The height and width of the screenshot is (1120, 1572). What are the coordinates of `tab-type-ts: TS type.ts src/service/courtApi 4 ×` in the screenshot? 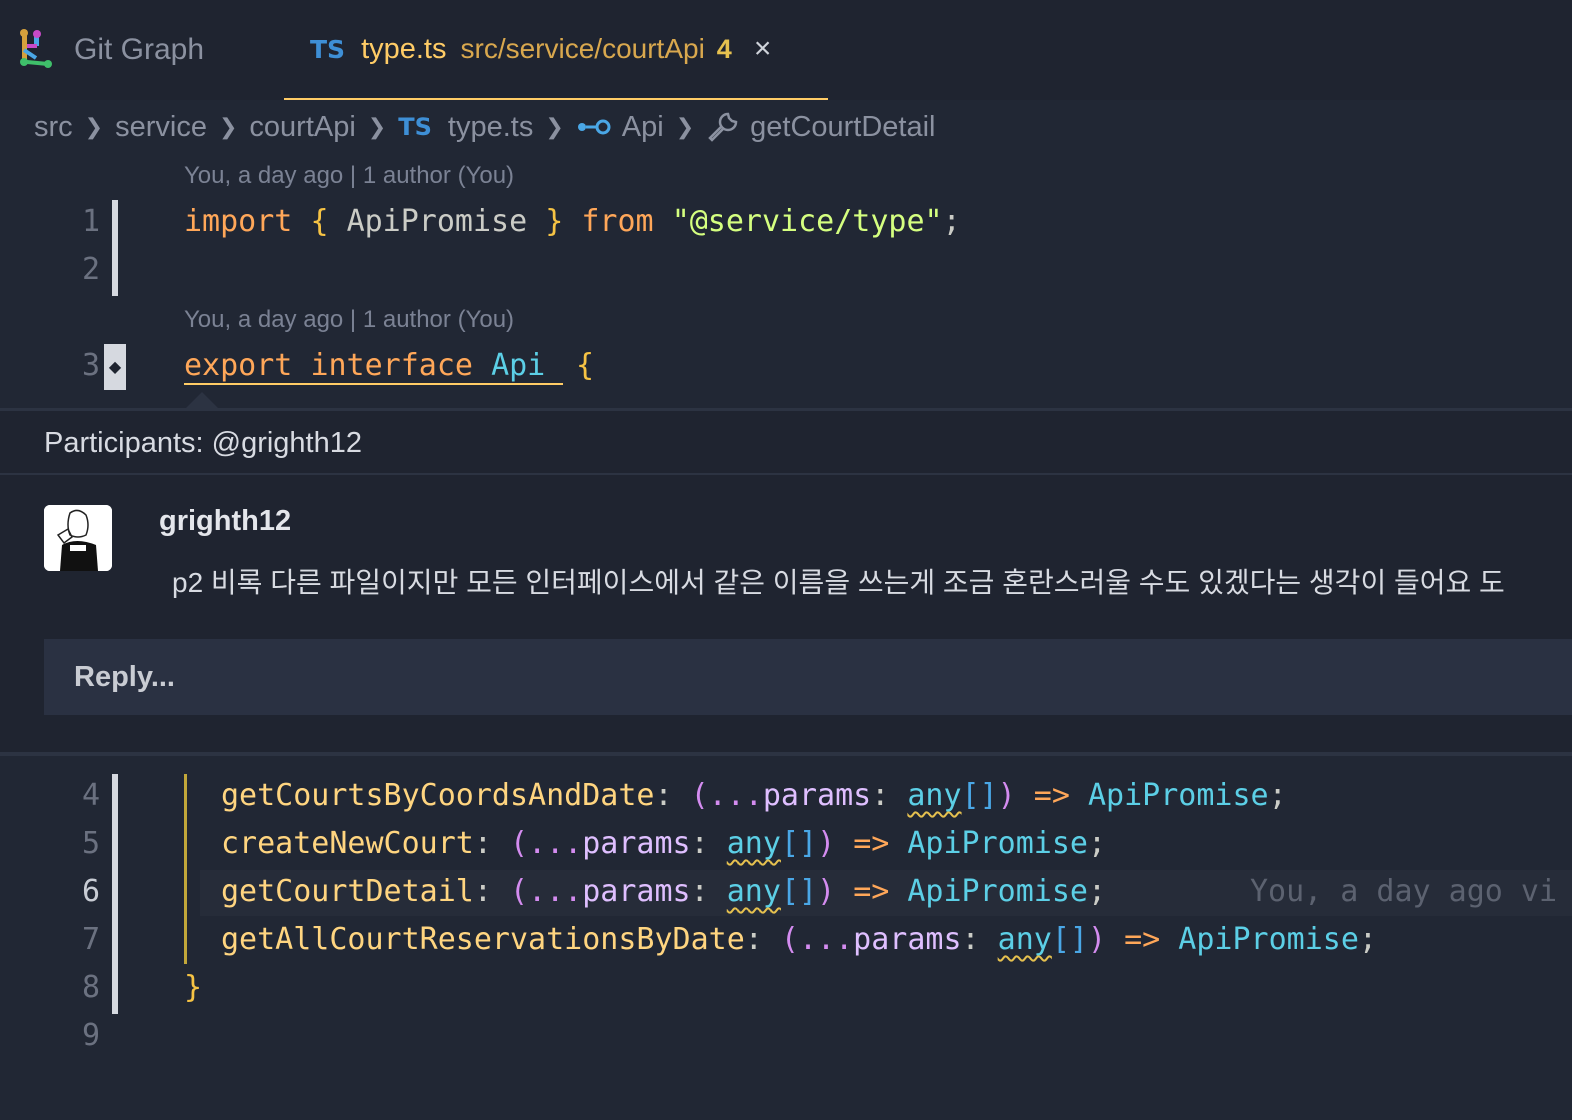 It's located at (556, 50).